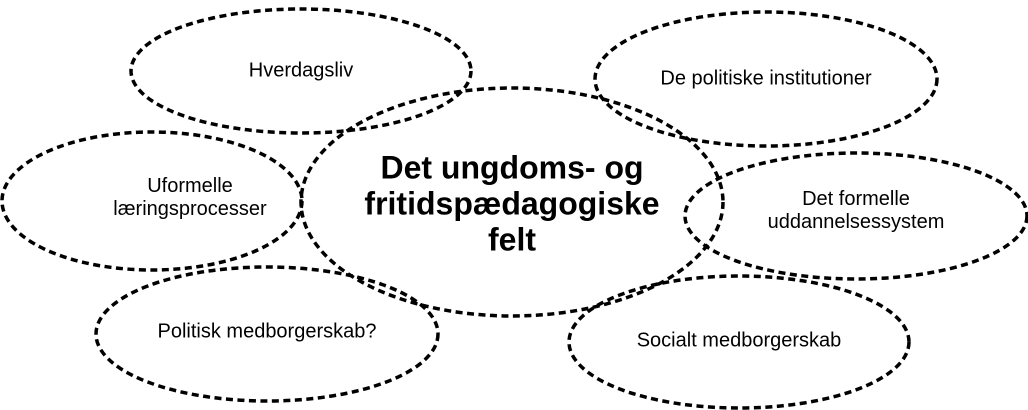 Image resolution: width=1028 pixels, height=410 pixels. Describe the element at coordinates (301, 70) in the screenshot. I see `label-hverdagsliv: Hverdagsliv` at that location.